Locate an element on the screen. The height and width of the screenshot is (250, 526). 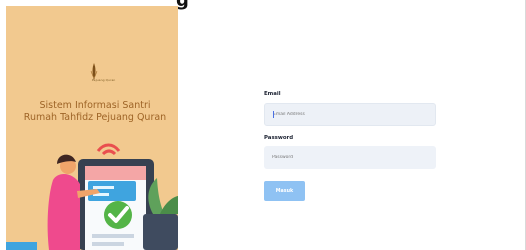
email-label: Email is located at coordinates (272, 94).